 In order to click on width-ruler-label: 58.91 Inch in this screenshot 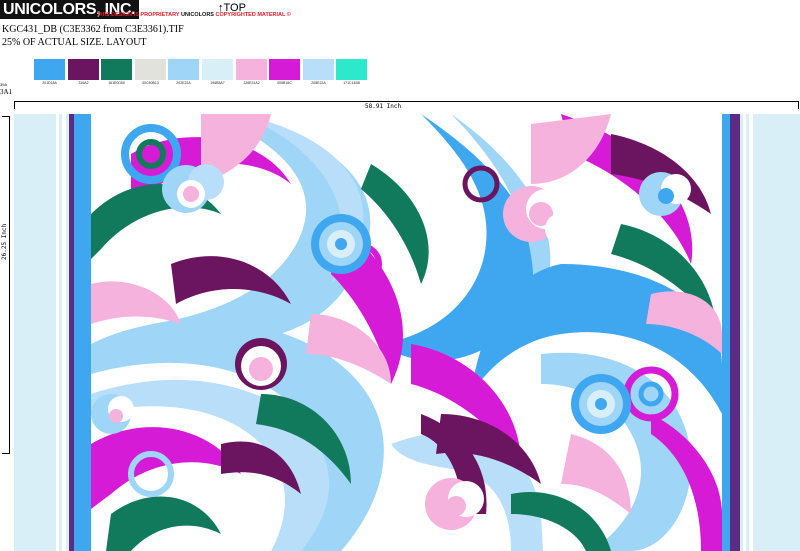, I will do `click(383, 106)`.